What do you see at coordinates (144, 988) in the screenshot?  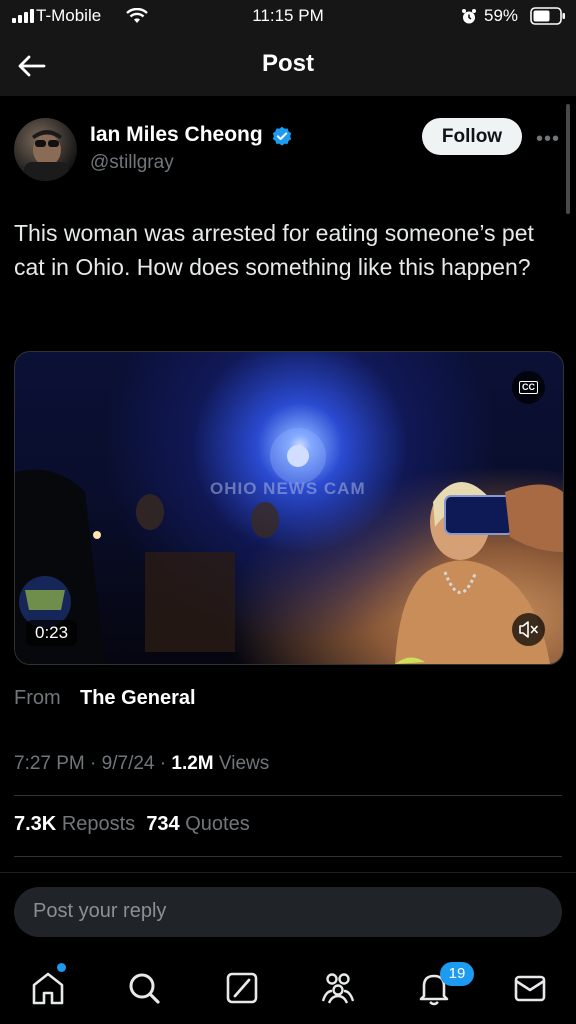 I see `search-icon` at bounding box center [144, 988].